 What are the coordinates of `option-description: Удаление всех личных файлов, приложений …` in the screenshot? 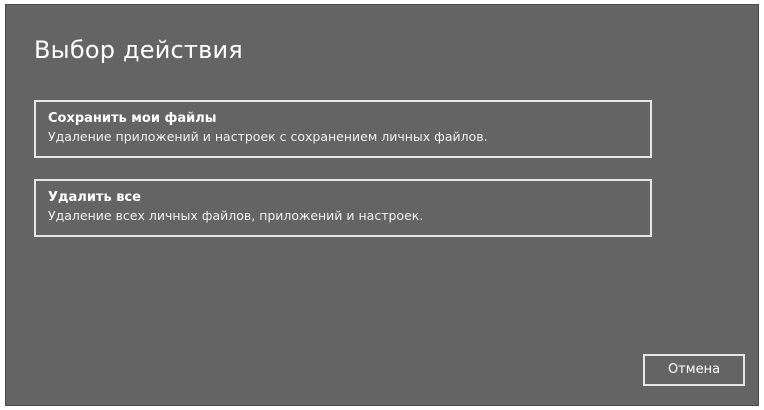 It's located at (236, 215).